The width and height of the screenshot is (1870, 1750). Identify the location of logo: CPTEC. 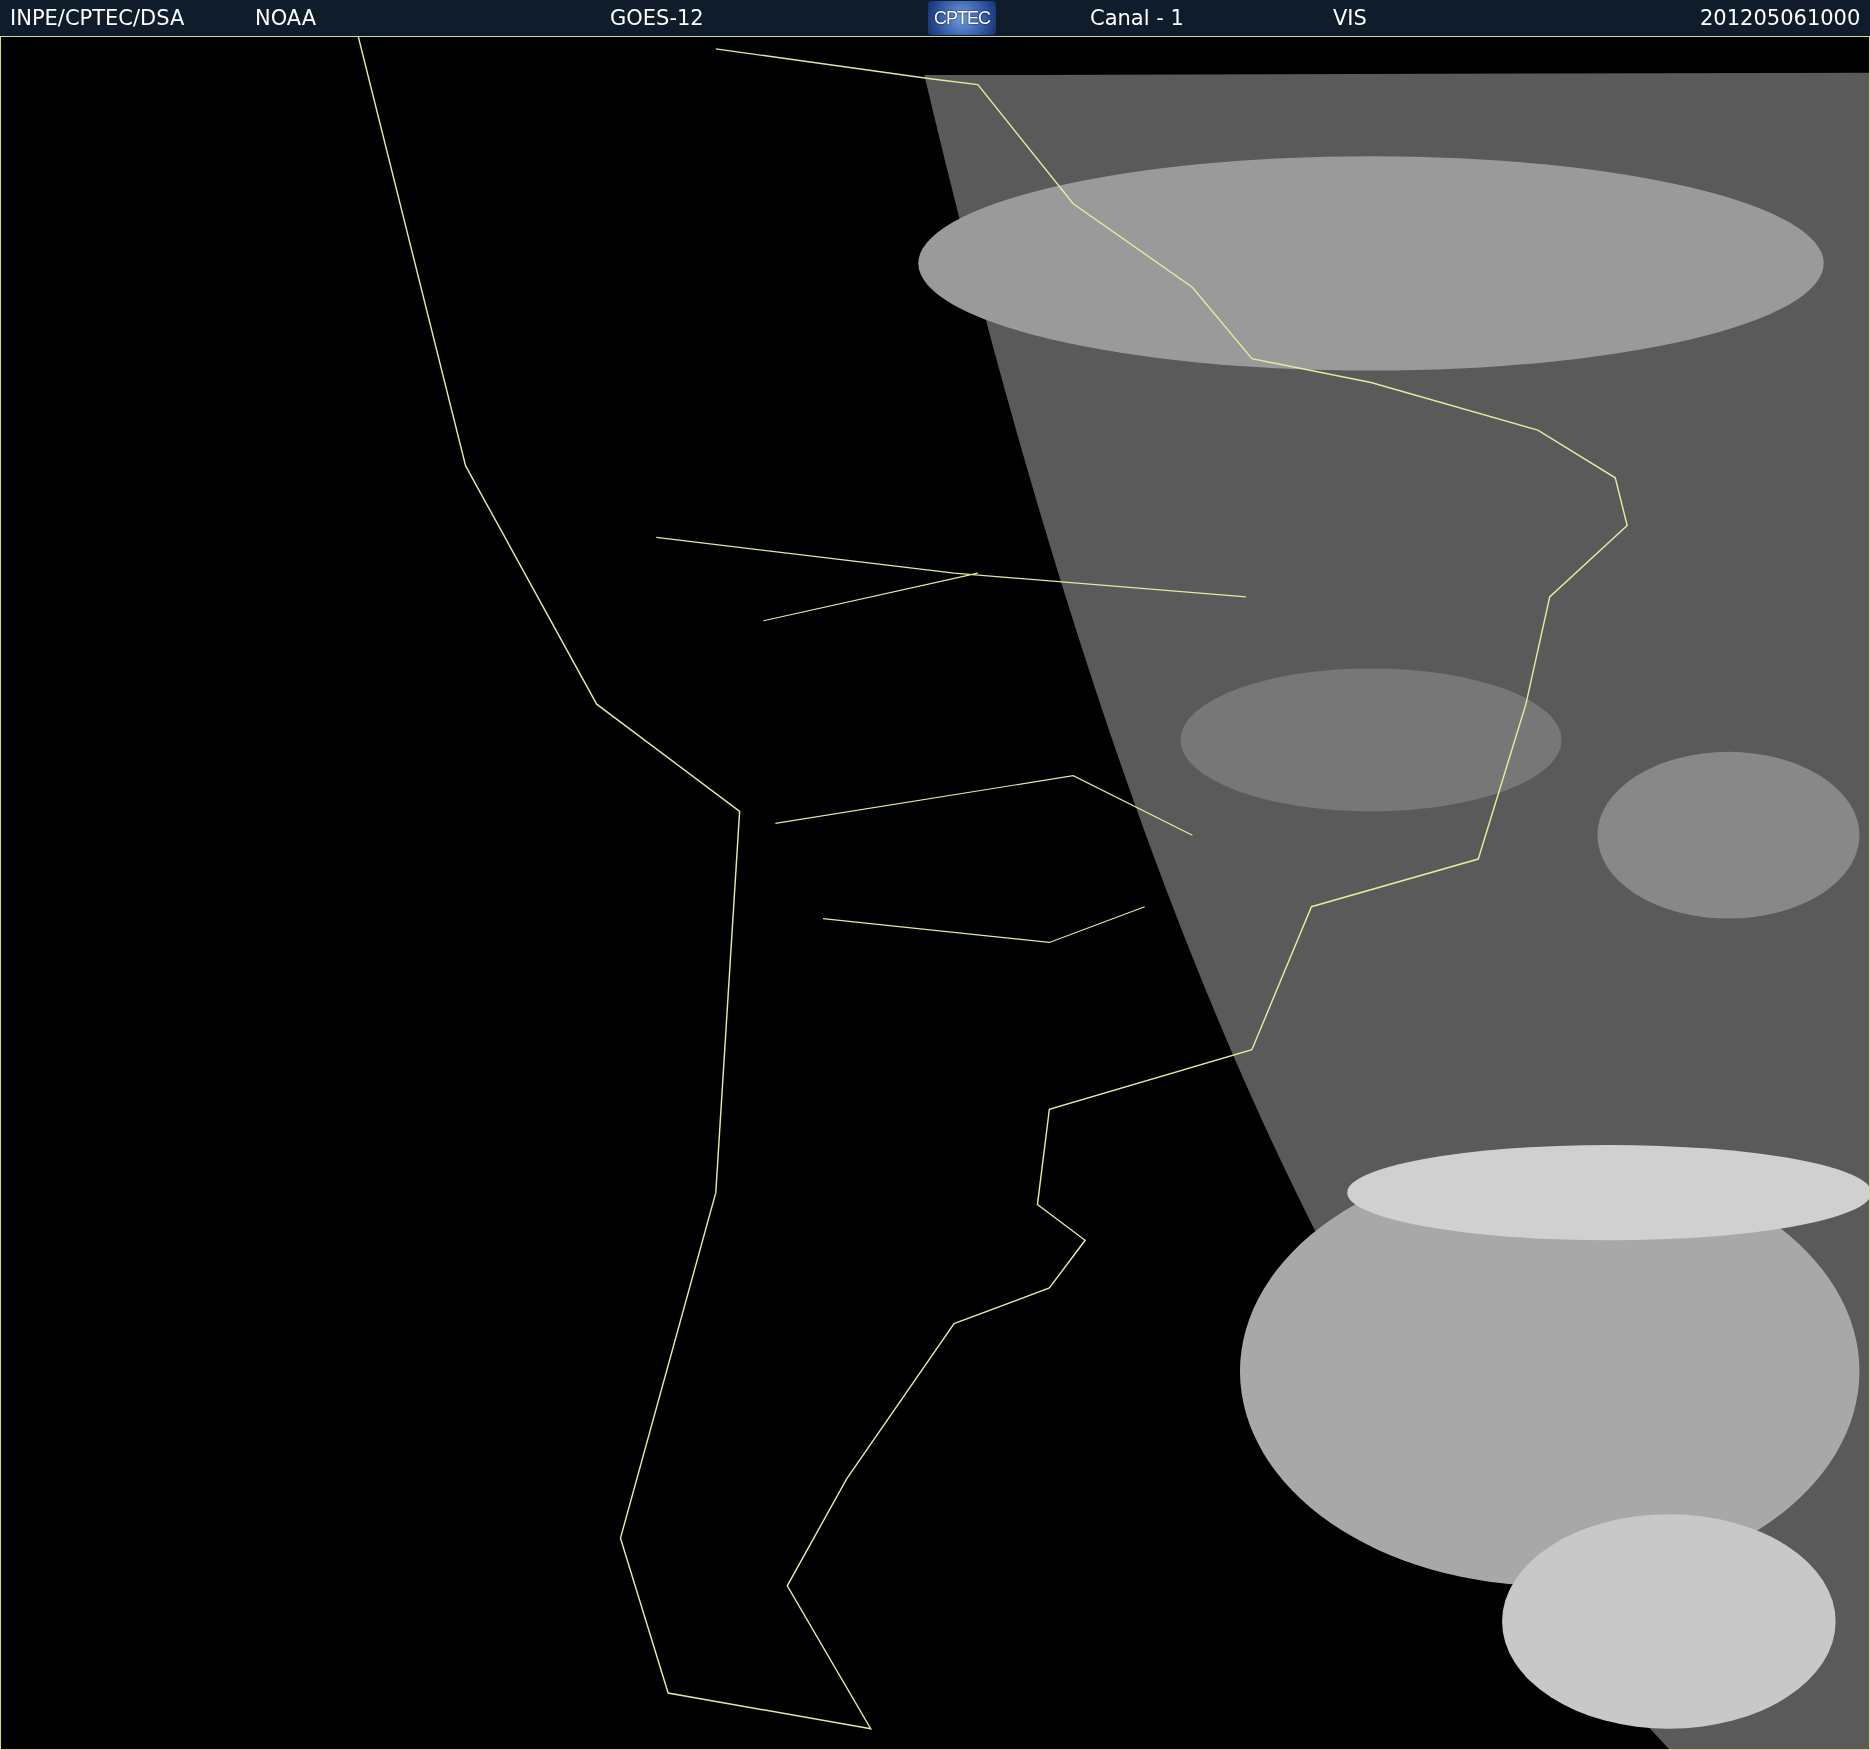
(962, 18).